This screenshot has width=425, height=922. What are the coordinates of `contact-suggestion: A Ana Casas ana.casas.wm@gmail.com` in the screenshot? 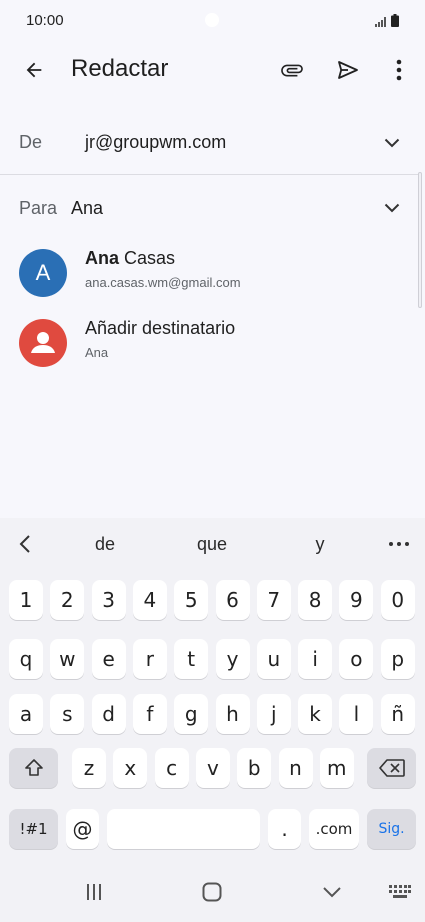 It's located at (209, 273).